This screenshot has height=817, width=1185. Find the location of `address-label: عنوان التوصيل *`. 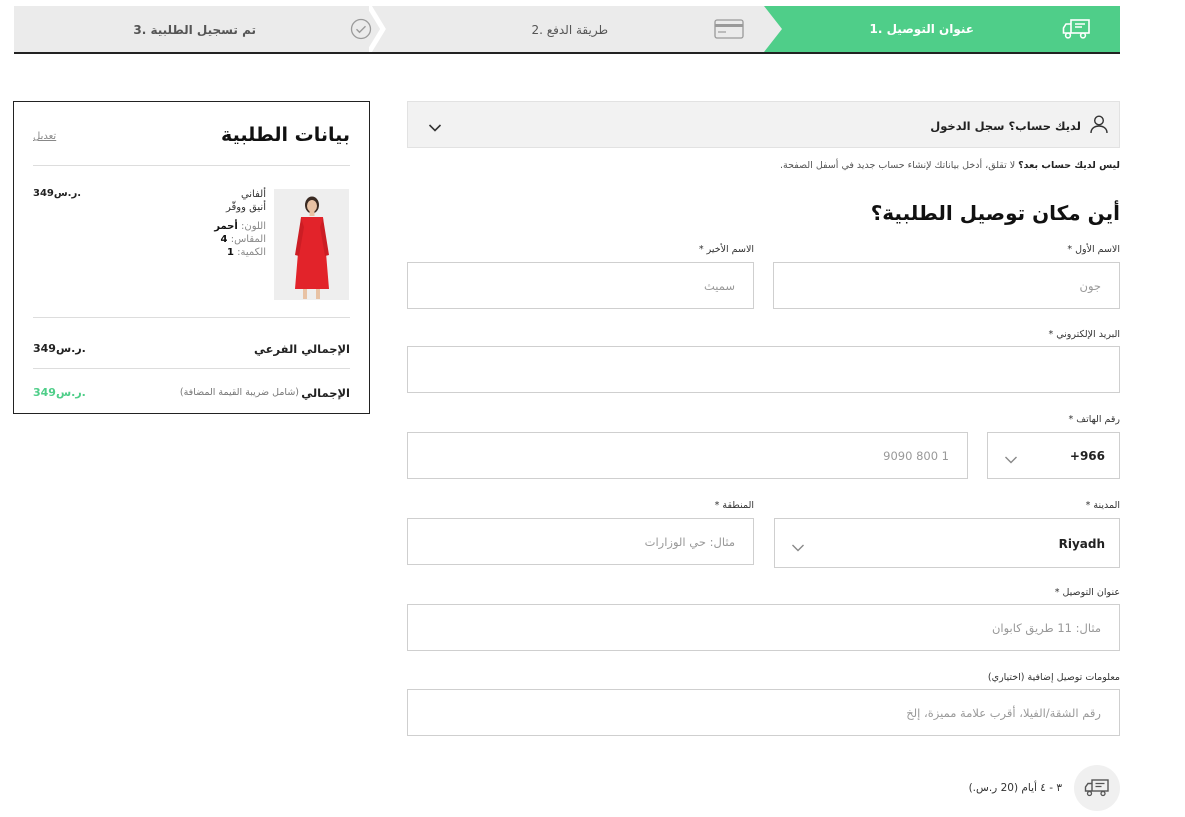

address-label: عنوان التوصيل * is located at coordinates (1087, 592).